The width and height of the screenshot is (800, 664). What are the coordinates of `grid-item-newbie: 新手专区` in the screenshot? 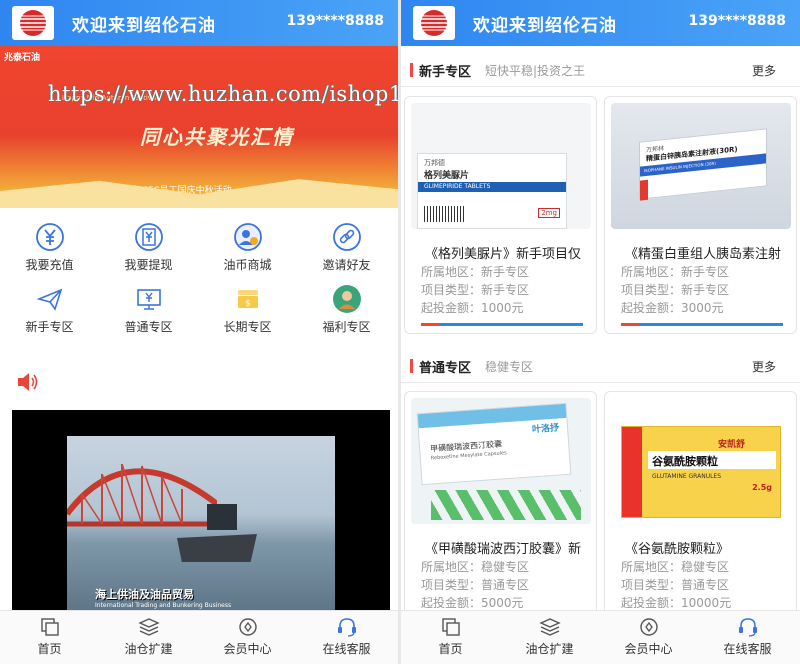 It's located at (49, 309).